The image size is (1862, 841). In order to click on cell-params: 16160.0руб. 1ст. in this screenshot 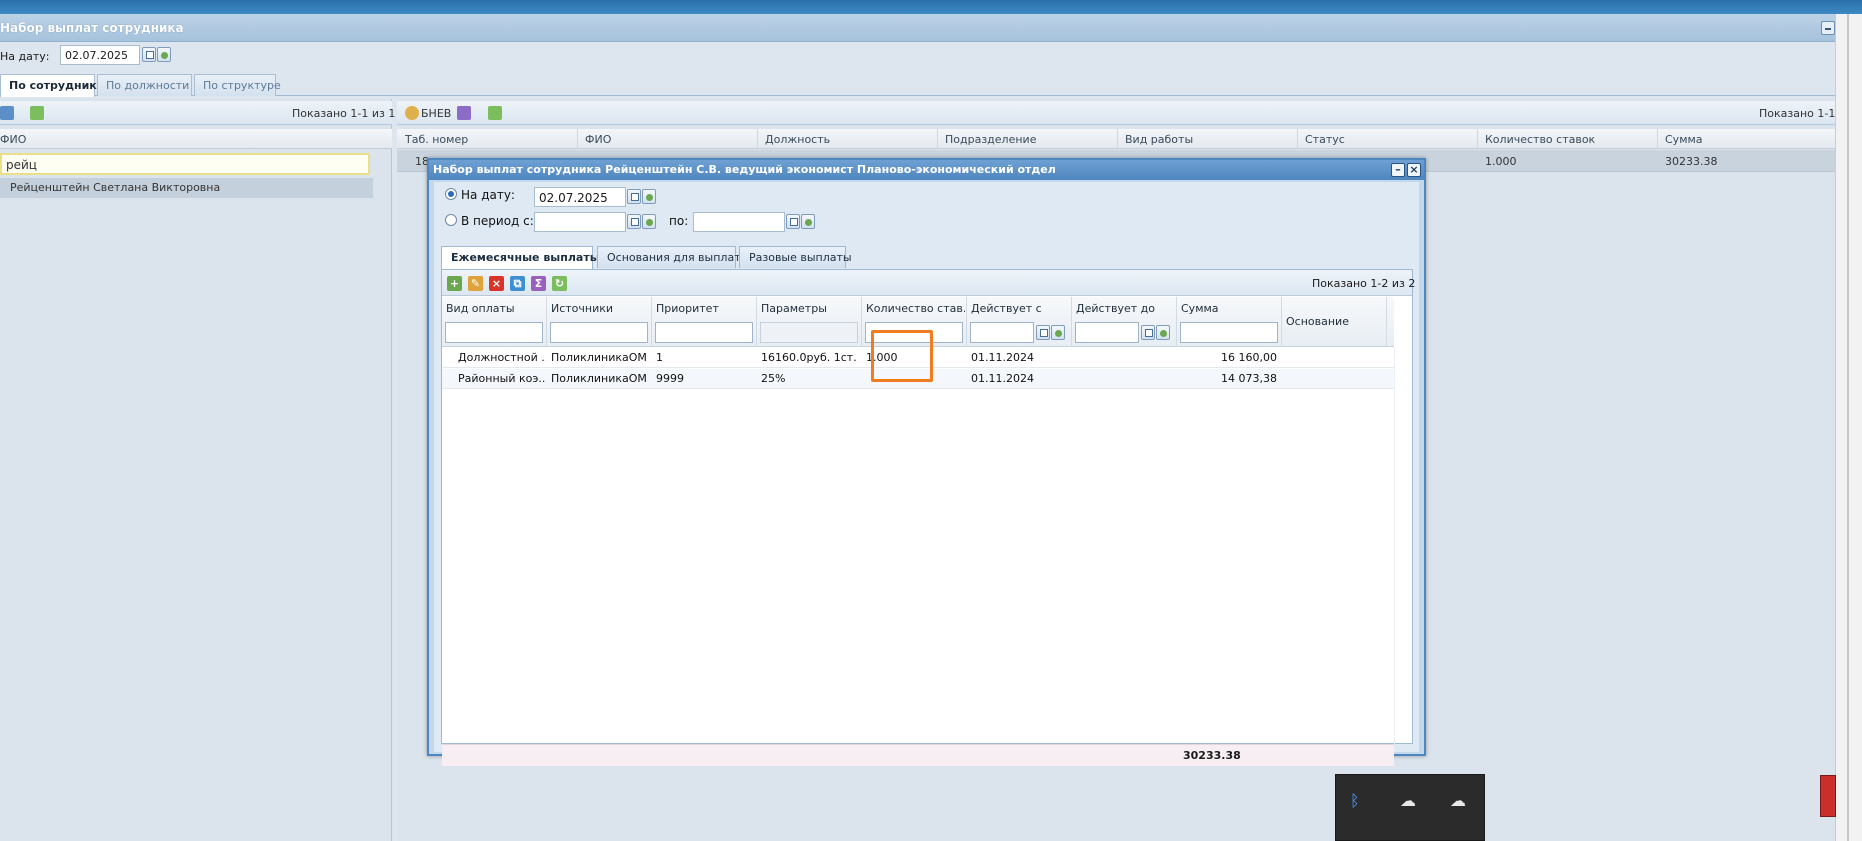, I will do `click(809, 357)`.